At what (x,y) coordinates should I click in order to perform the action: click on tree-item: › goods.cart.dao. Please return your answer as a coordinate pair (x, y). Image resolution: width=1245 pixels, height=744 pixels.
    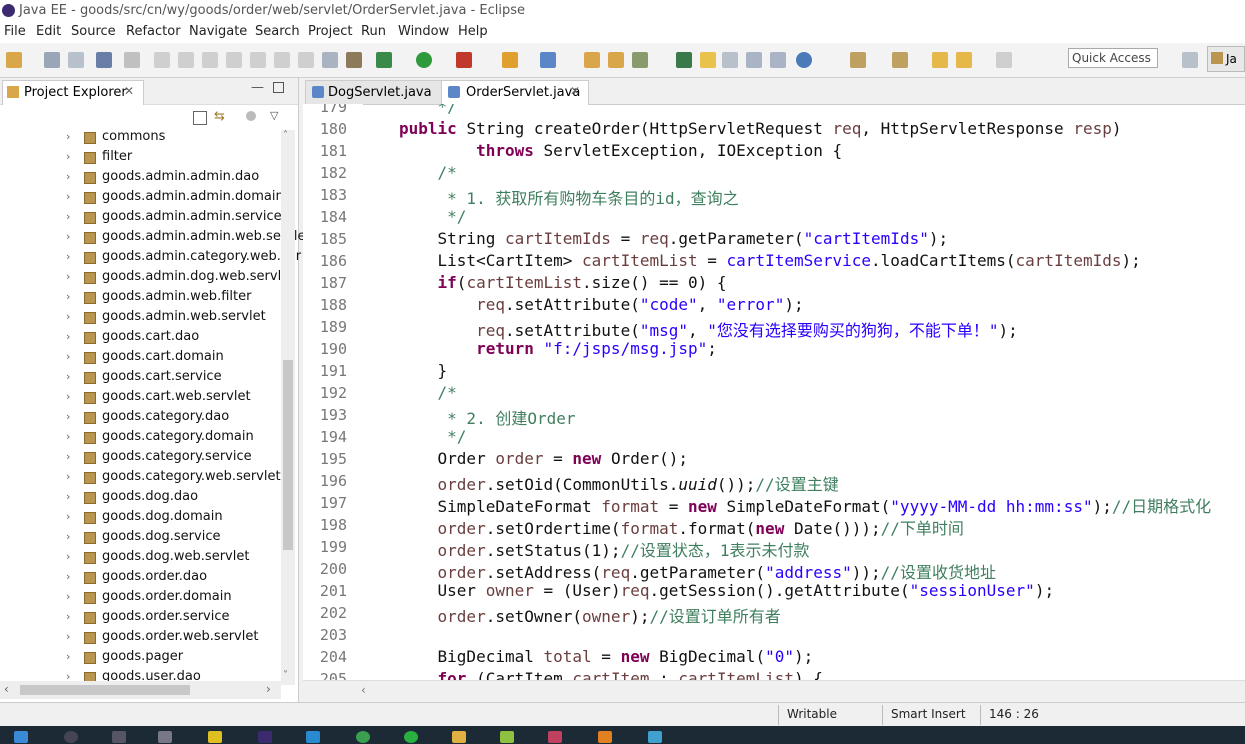
    Looking at the image, I should click on (140, 338).